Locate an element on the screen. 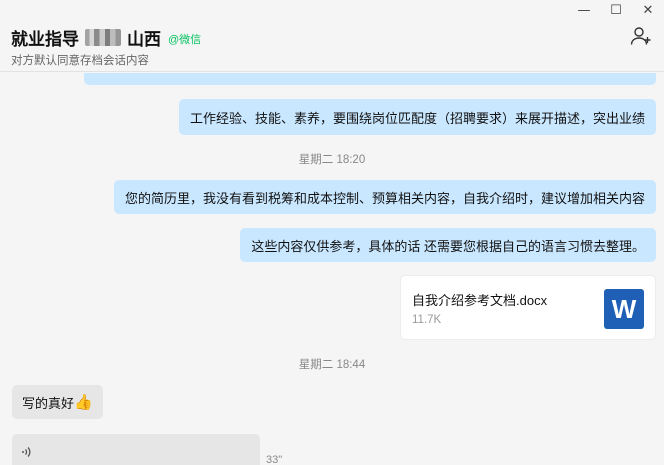  voice-duration: 33" is located at coordinates (274, 459).